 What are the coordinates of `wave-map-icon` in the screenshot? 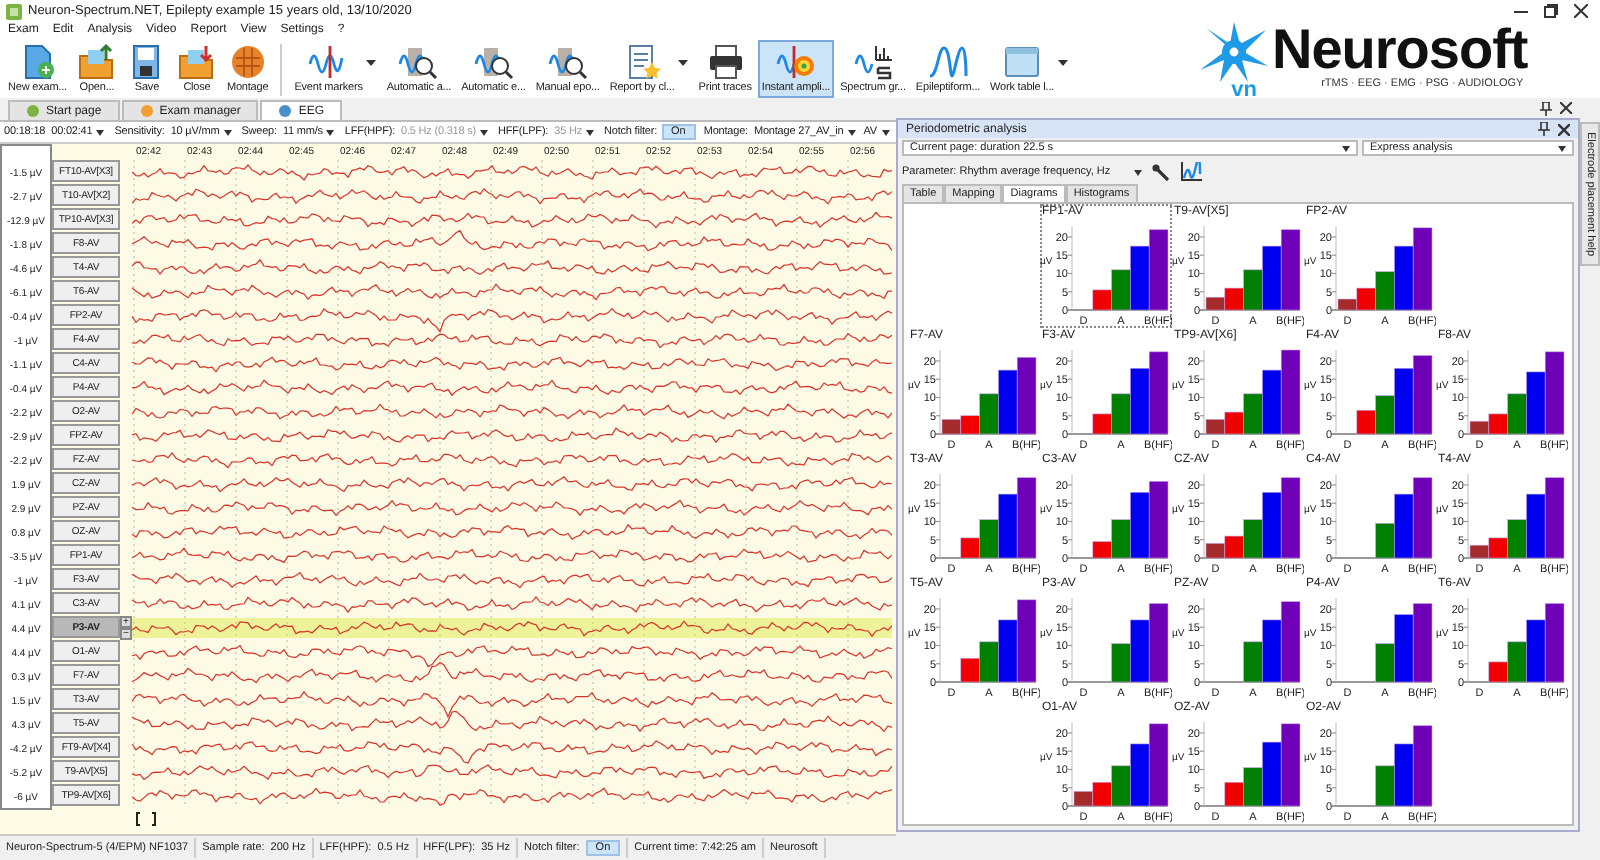 It's located at (795, 62).